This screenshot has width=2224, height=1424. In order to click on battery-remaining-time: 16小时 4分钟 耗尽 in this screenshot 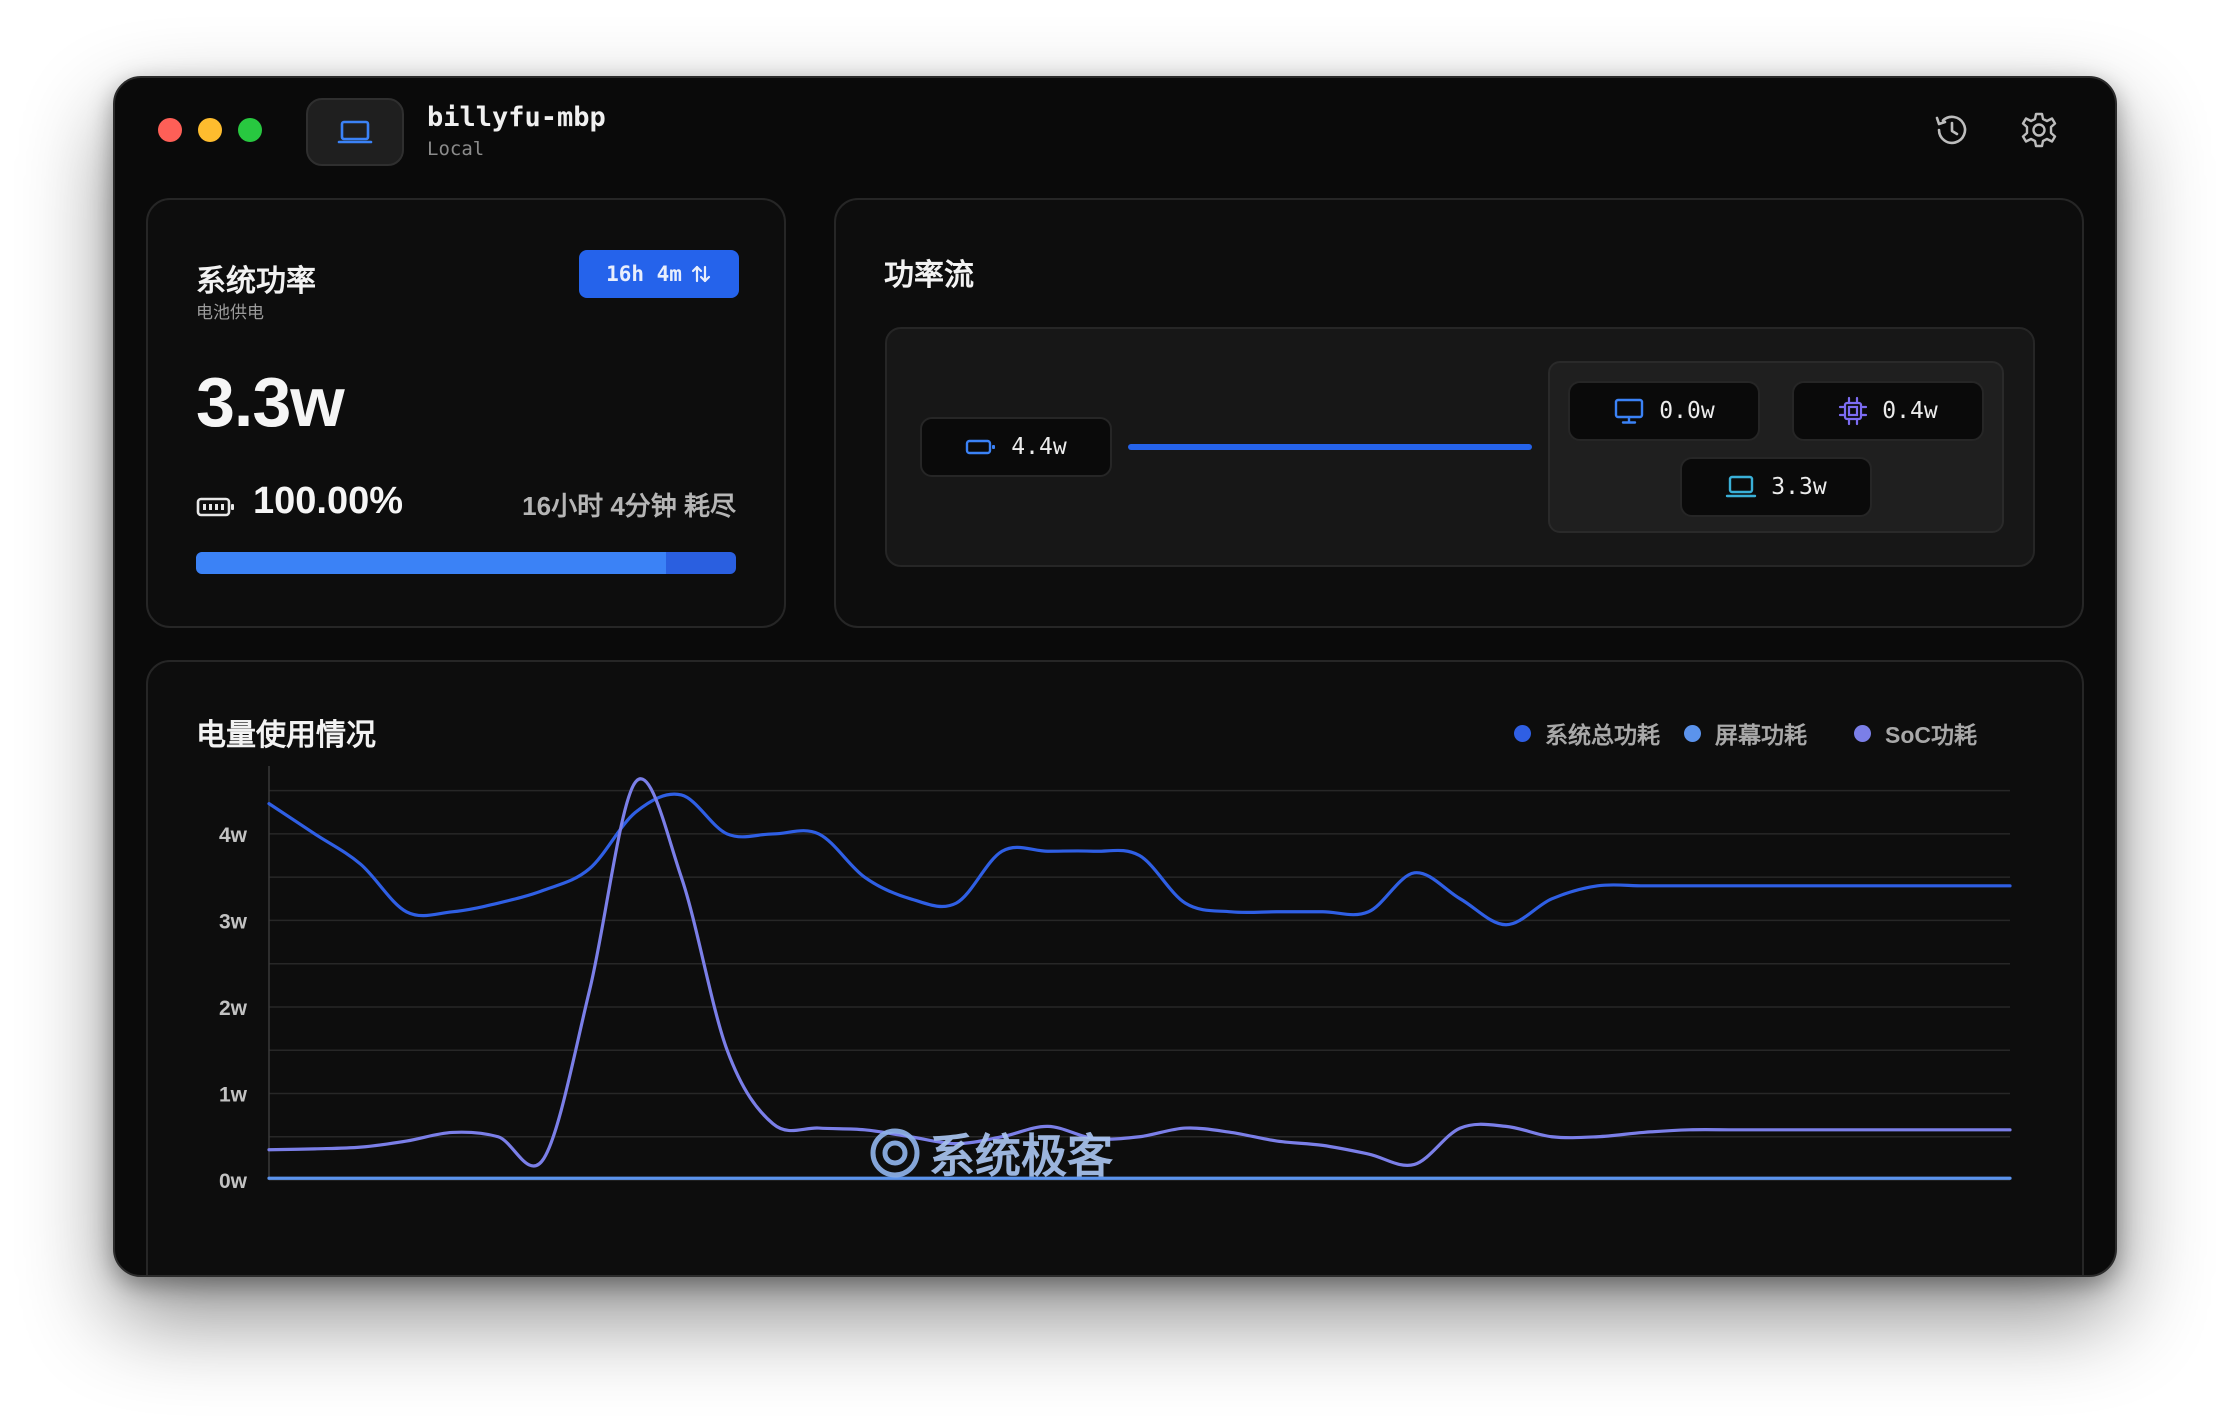, I will do `click(629, 506)`.